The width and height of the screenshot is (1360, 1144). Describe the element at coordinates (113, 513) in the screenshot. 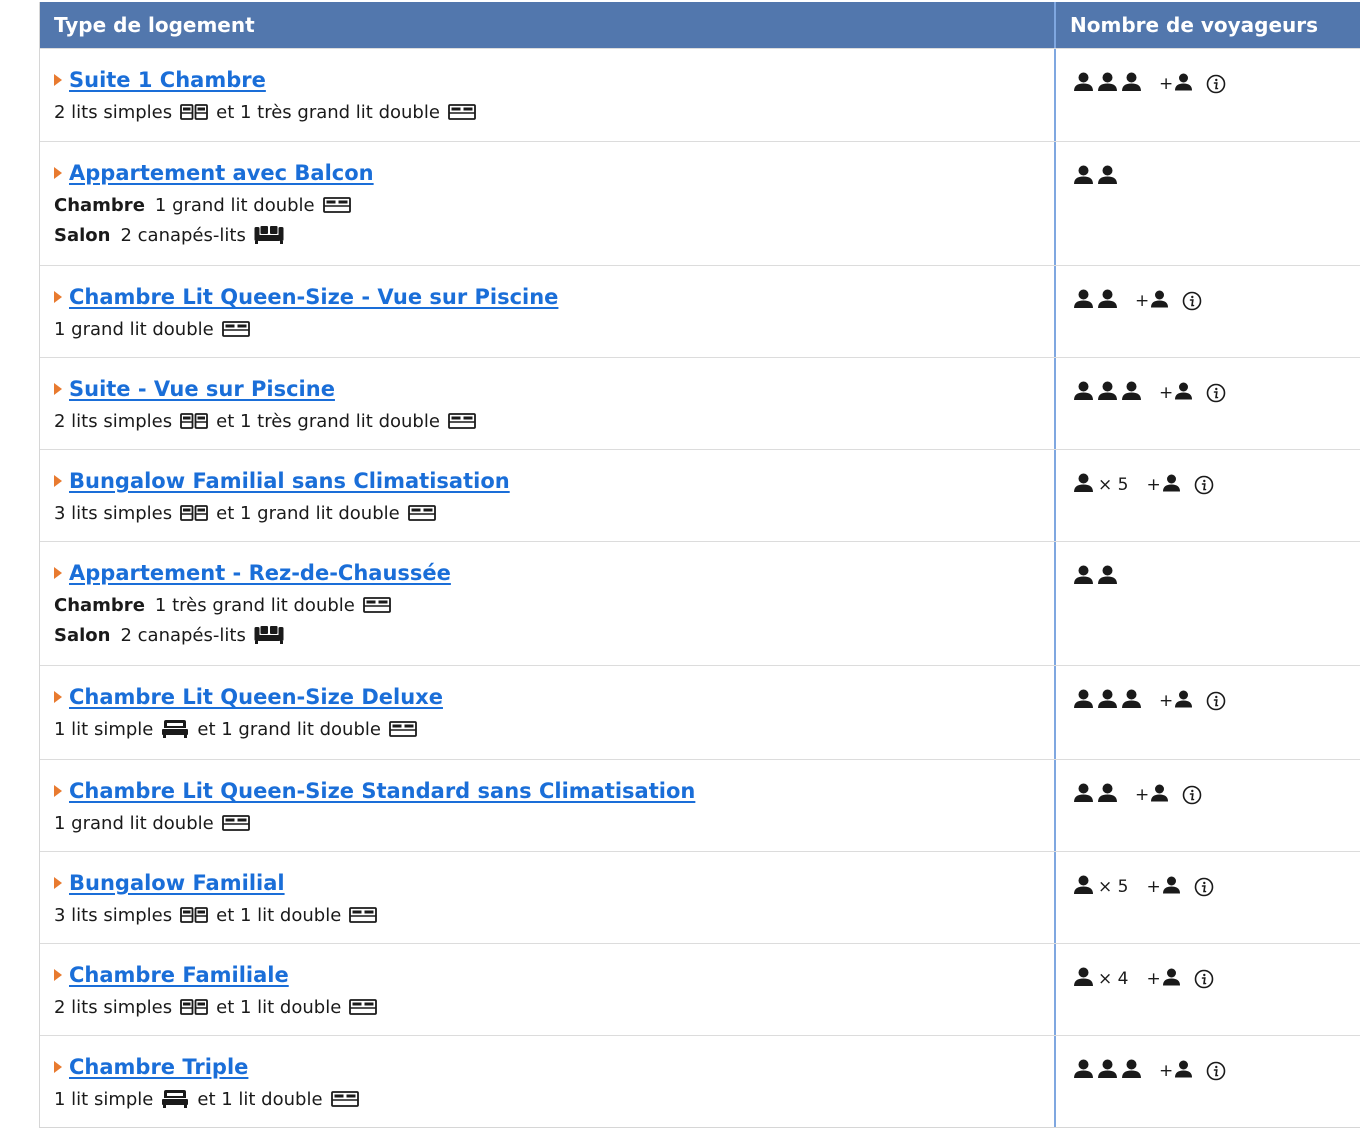

I see `bed-description: 3 lits simples` at that location.